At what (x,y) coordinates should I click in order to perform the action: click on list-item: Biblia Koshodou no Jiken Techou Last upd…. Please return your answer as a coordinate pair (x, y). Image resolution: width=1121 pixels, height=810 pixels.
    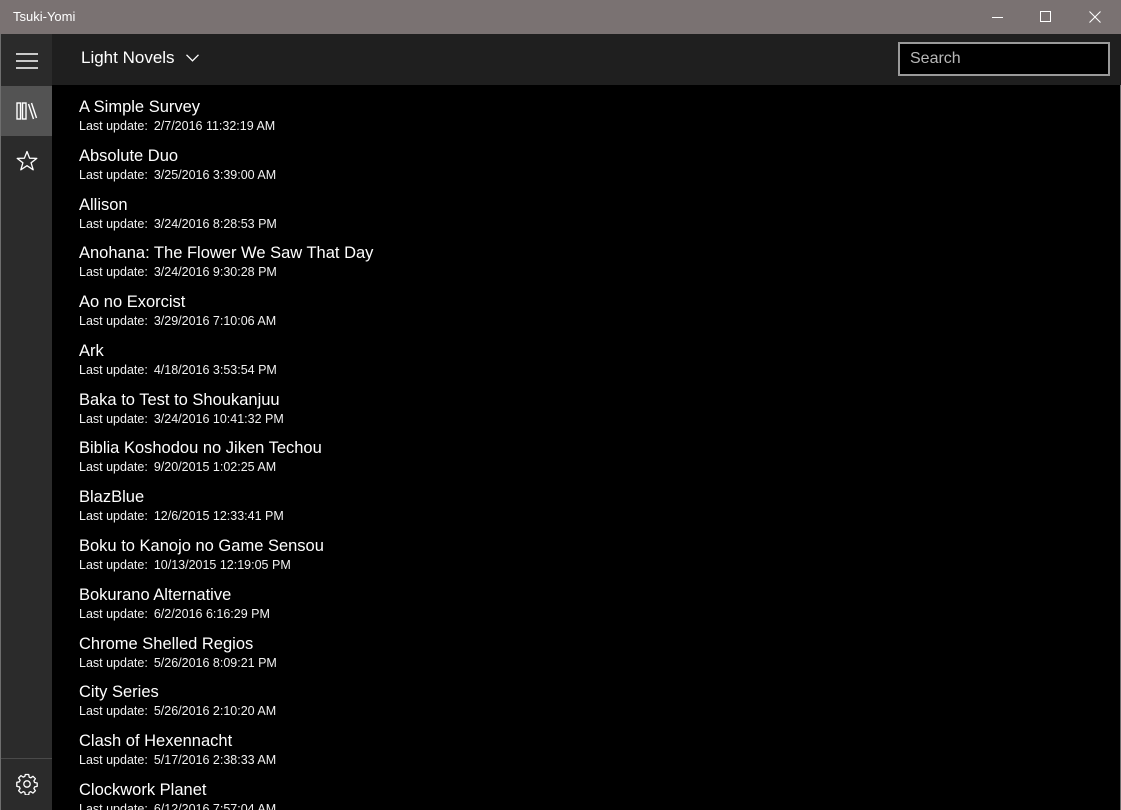
    Looking at the image, I should click on (200, 461).